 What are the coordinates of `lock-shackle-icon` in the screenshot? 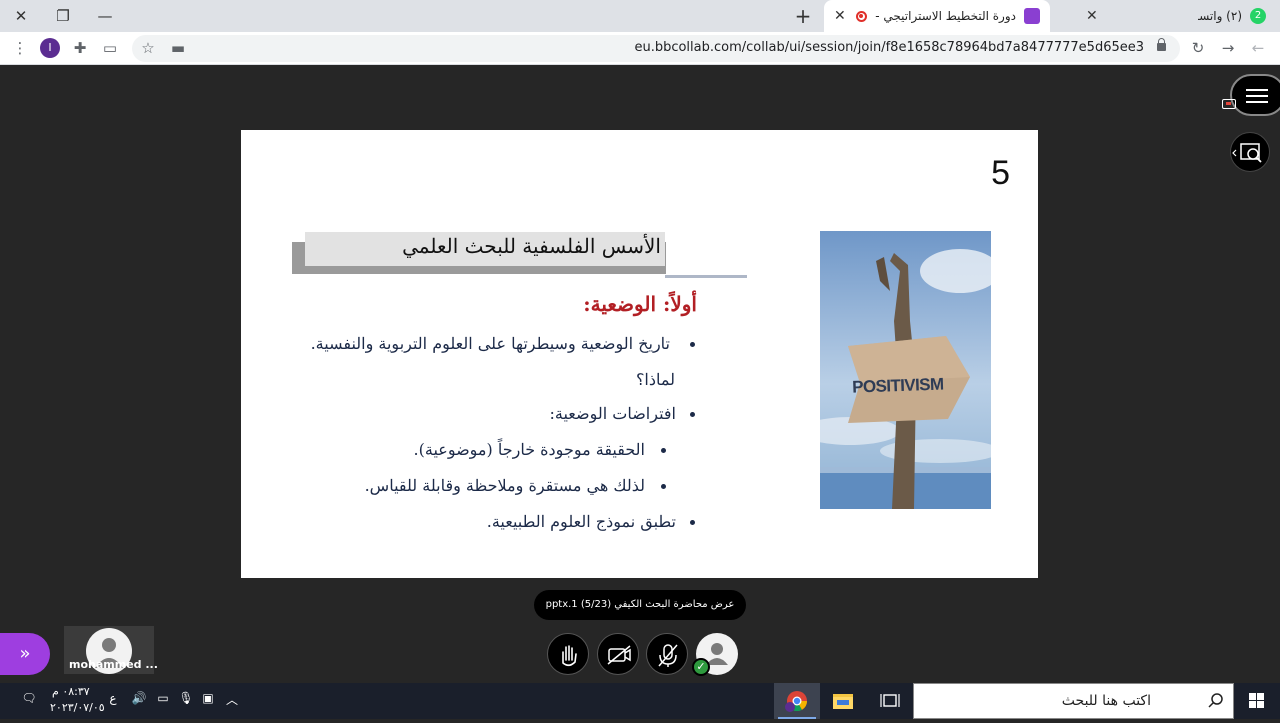 It's located at (1161, 41).